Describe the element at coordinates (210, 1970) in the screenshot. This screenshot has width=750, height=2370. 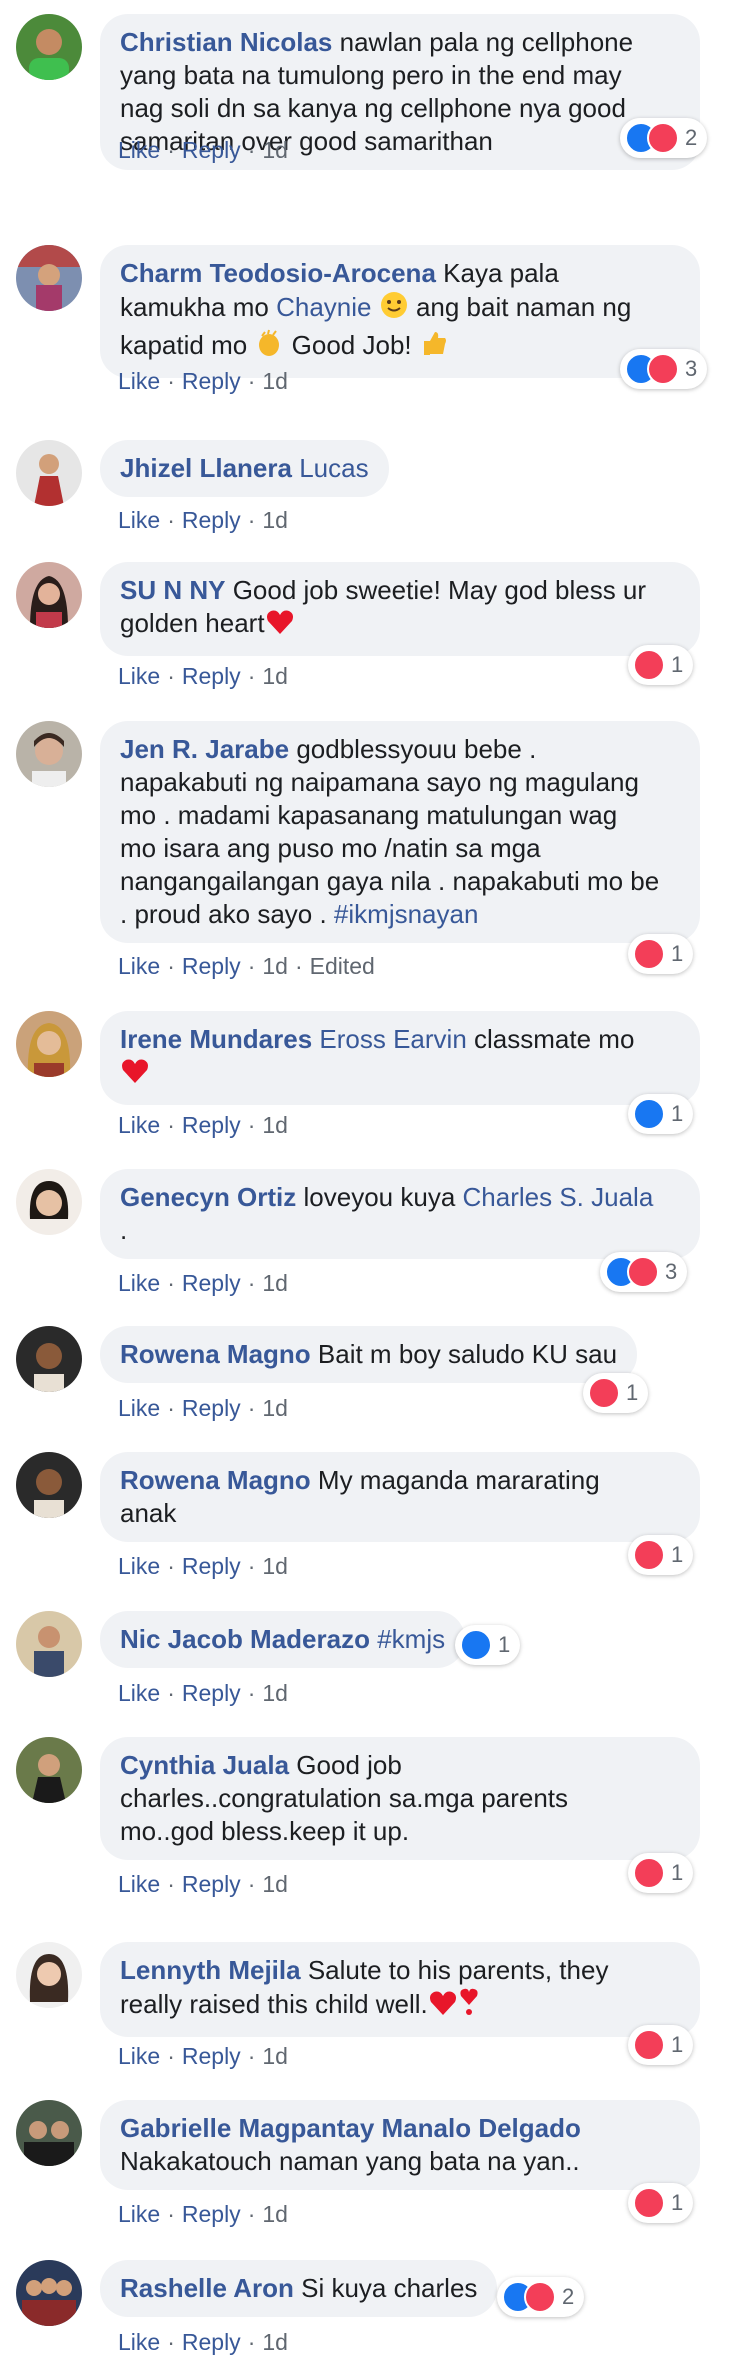
I see `commenter-name: Lennyth Mejila` at that location.